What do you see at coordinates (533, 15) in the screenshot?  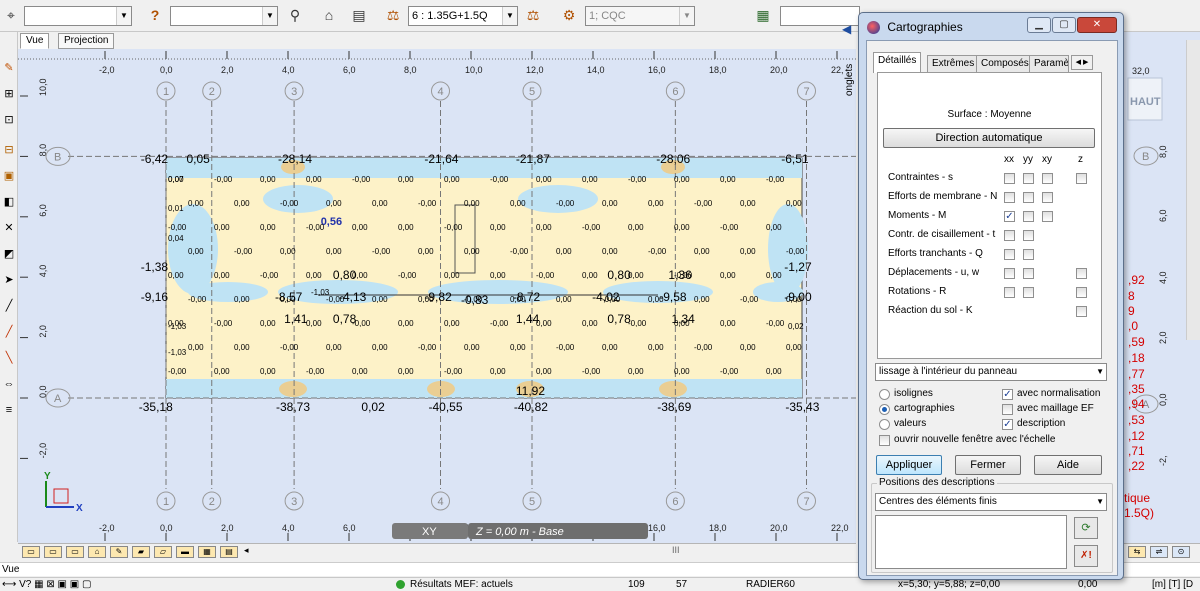 I see `combination-icon: ⚖` at bounding box center [533, 15].